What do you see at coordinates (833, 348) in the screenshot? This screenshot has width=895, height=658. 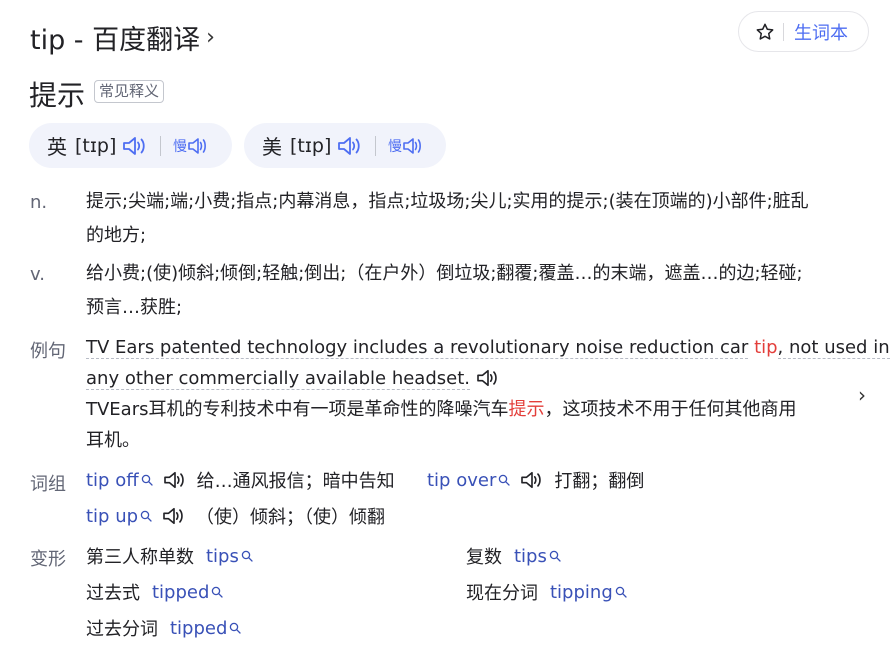 I see `example-en-text: , not used in` at bounding box center [833, 348].